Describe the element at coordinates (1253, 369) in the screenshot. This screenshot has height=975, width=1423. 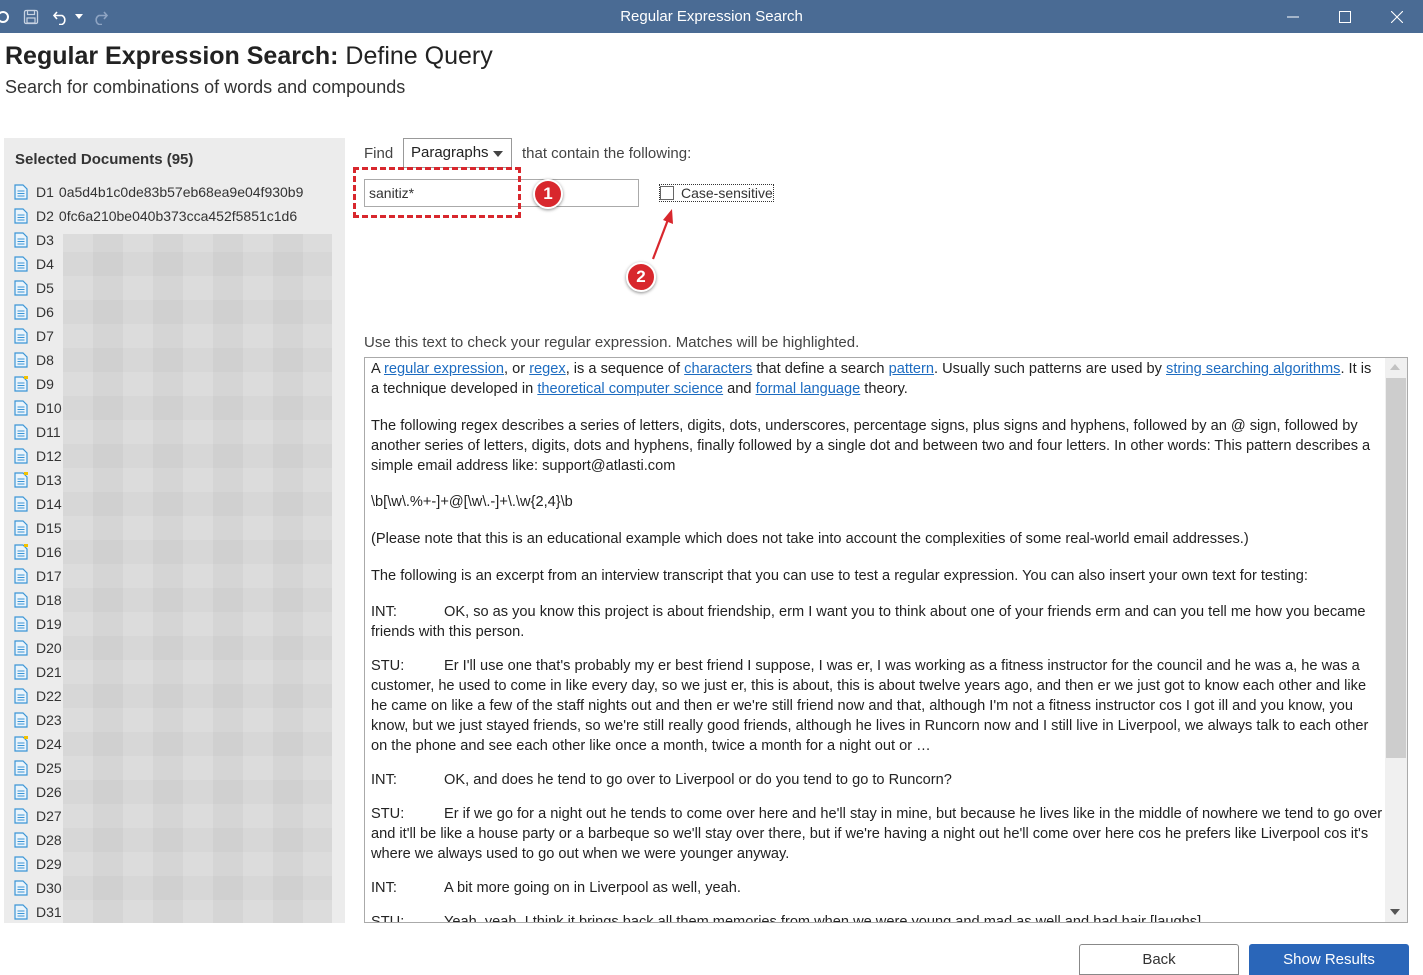
I see `link-string-searching-algorithms: string searching algorithms` at that location.